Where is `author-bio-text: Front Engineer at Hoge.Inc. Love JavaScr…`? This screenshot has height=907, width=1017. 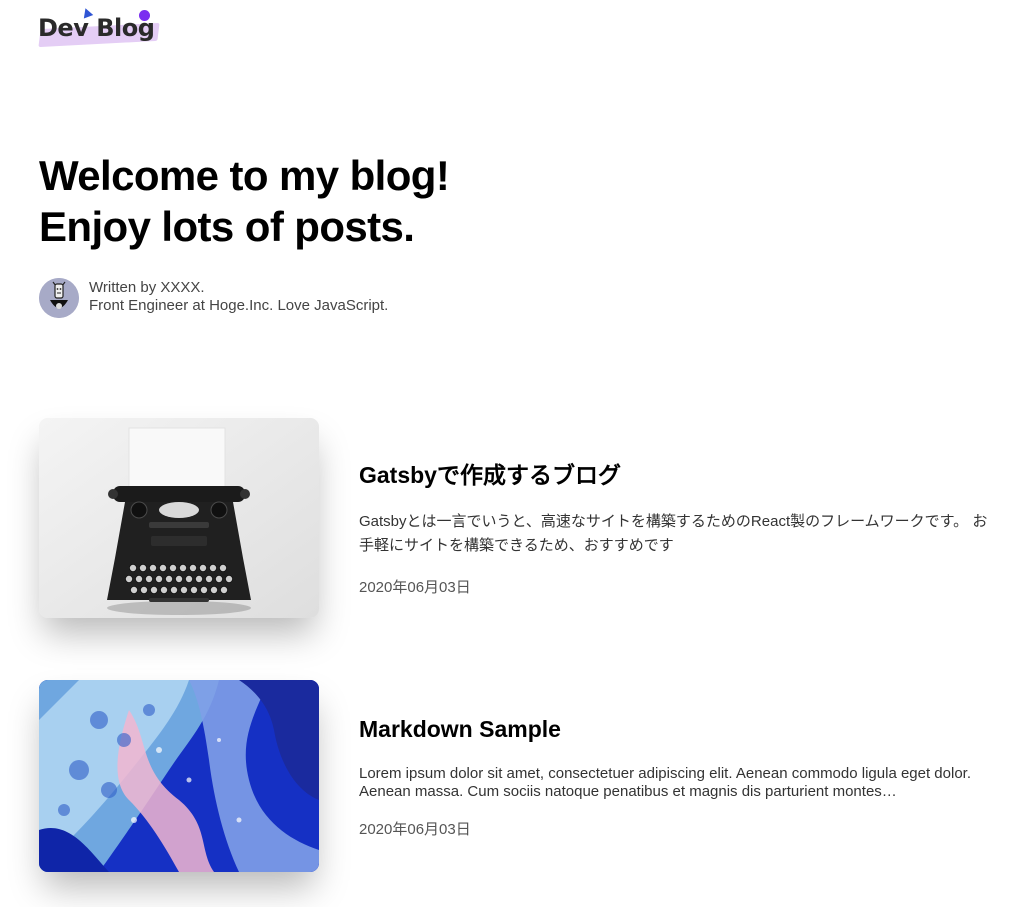 author-bio-text: Front Engineer at Hoge.Inc. Love JavaScr… is located at coordinates (239, 305).